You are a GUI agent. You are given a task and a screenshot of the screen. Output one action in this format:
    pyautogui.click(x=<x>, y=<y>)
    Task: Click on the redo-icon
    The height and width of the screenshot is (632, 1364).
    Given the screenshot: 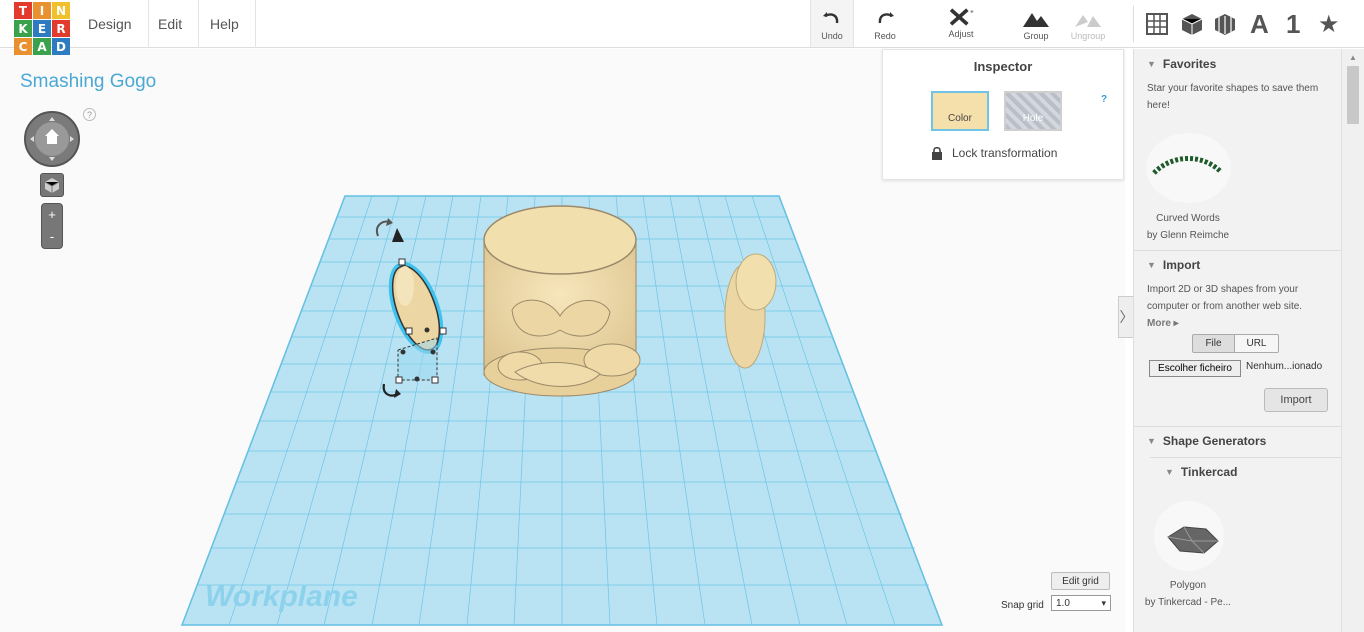 What is the action you would take?
    pyautogui.click(x=886, y=18)
    